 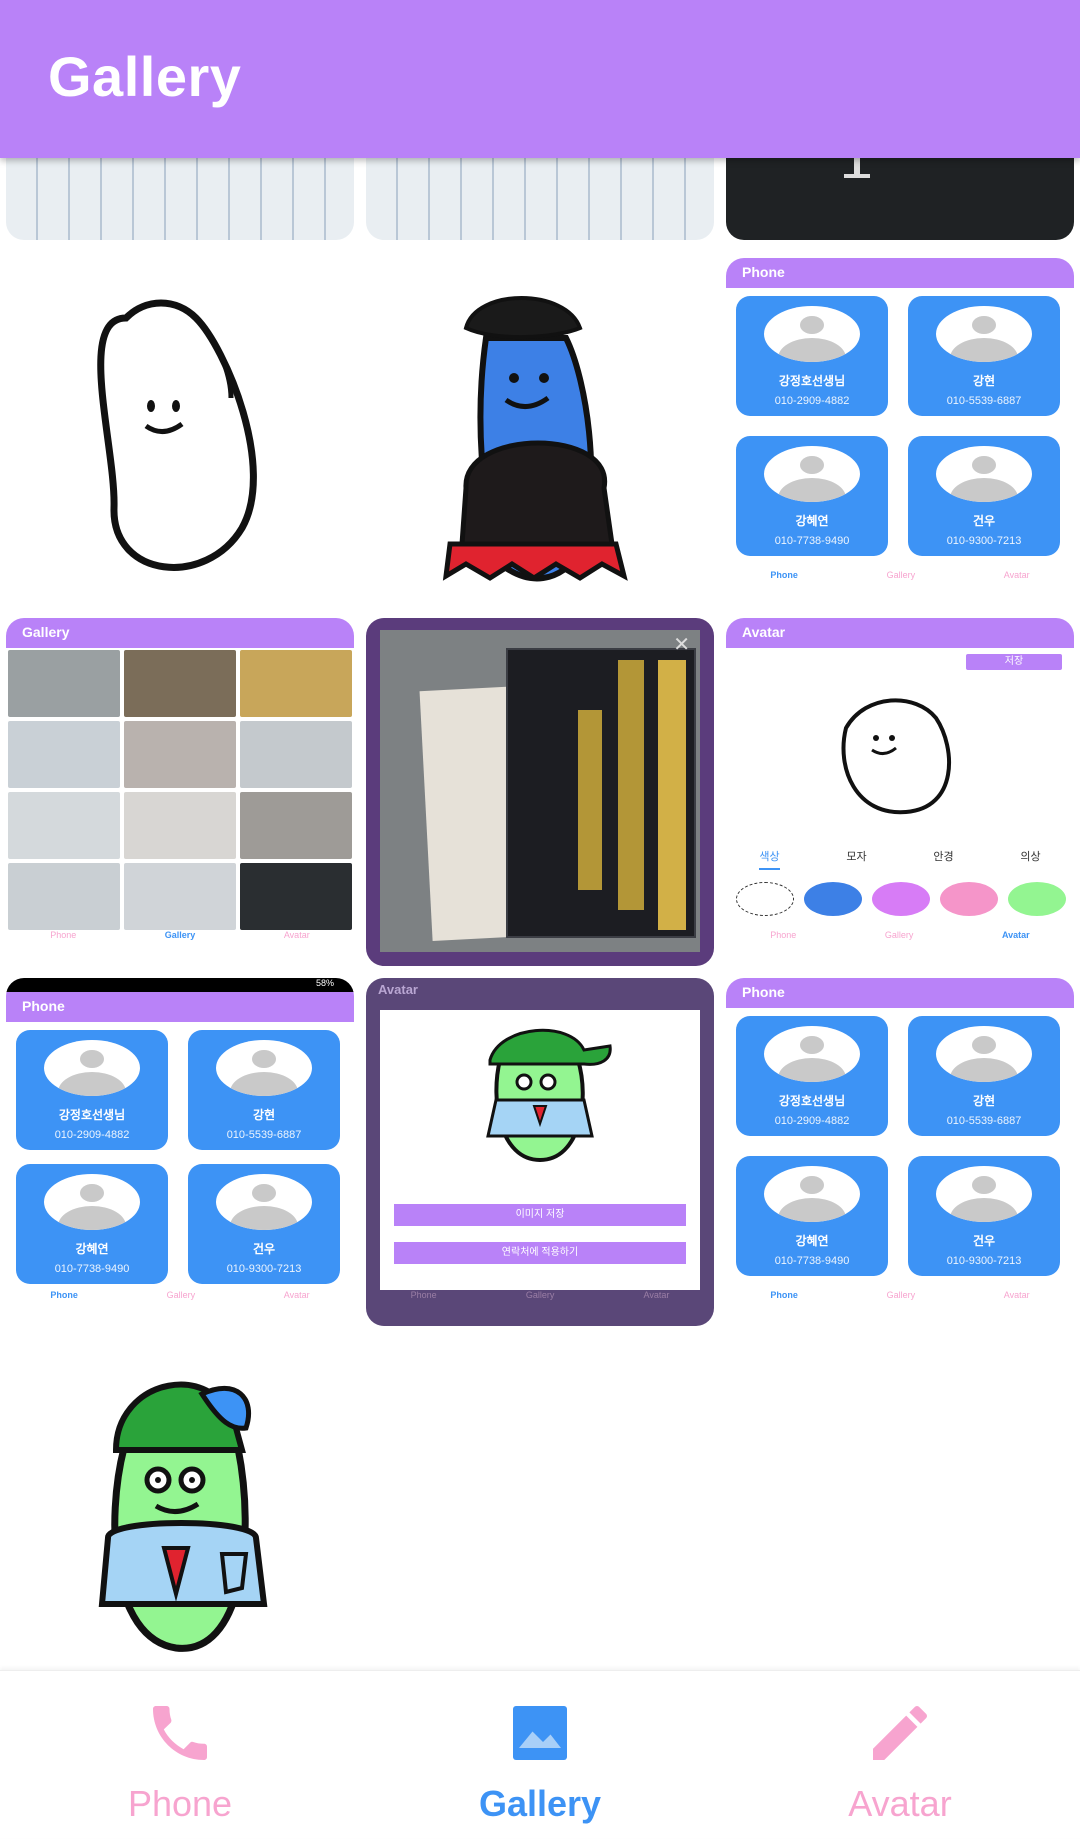 I want to click on dark-screen-mark, so click(x=857, y=176).